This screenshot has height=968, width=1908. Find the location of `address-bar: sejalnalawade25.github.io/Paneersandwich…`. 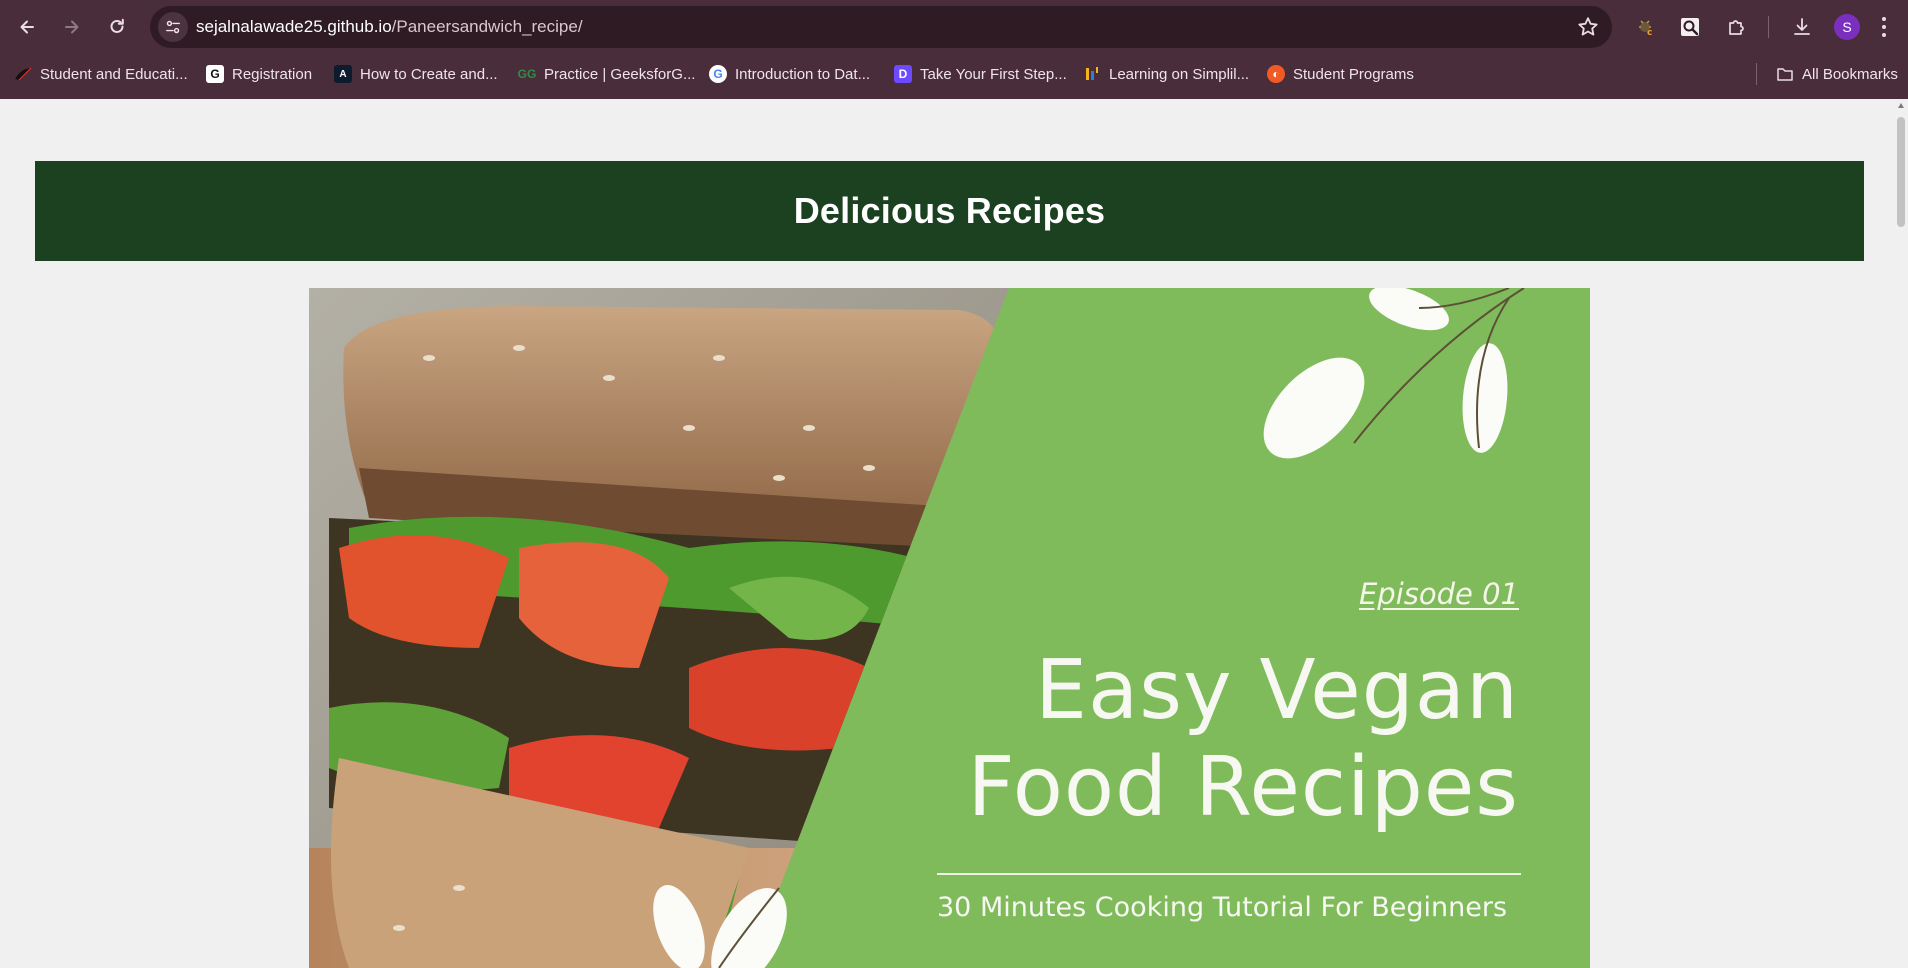

address-bar: sejalnalawade25.github.io/Paneersandwich… is located at coordinates (881, 27).